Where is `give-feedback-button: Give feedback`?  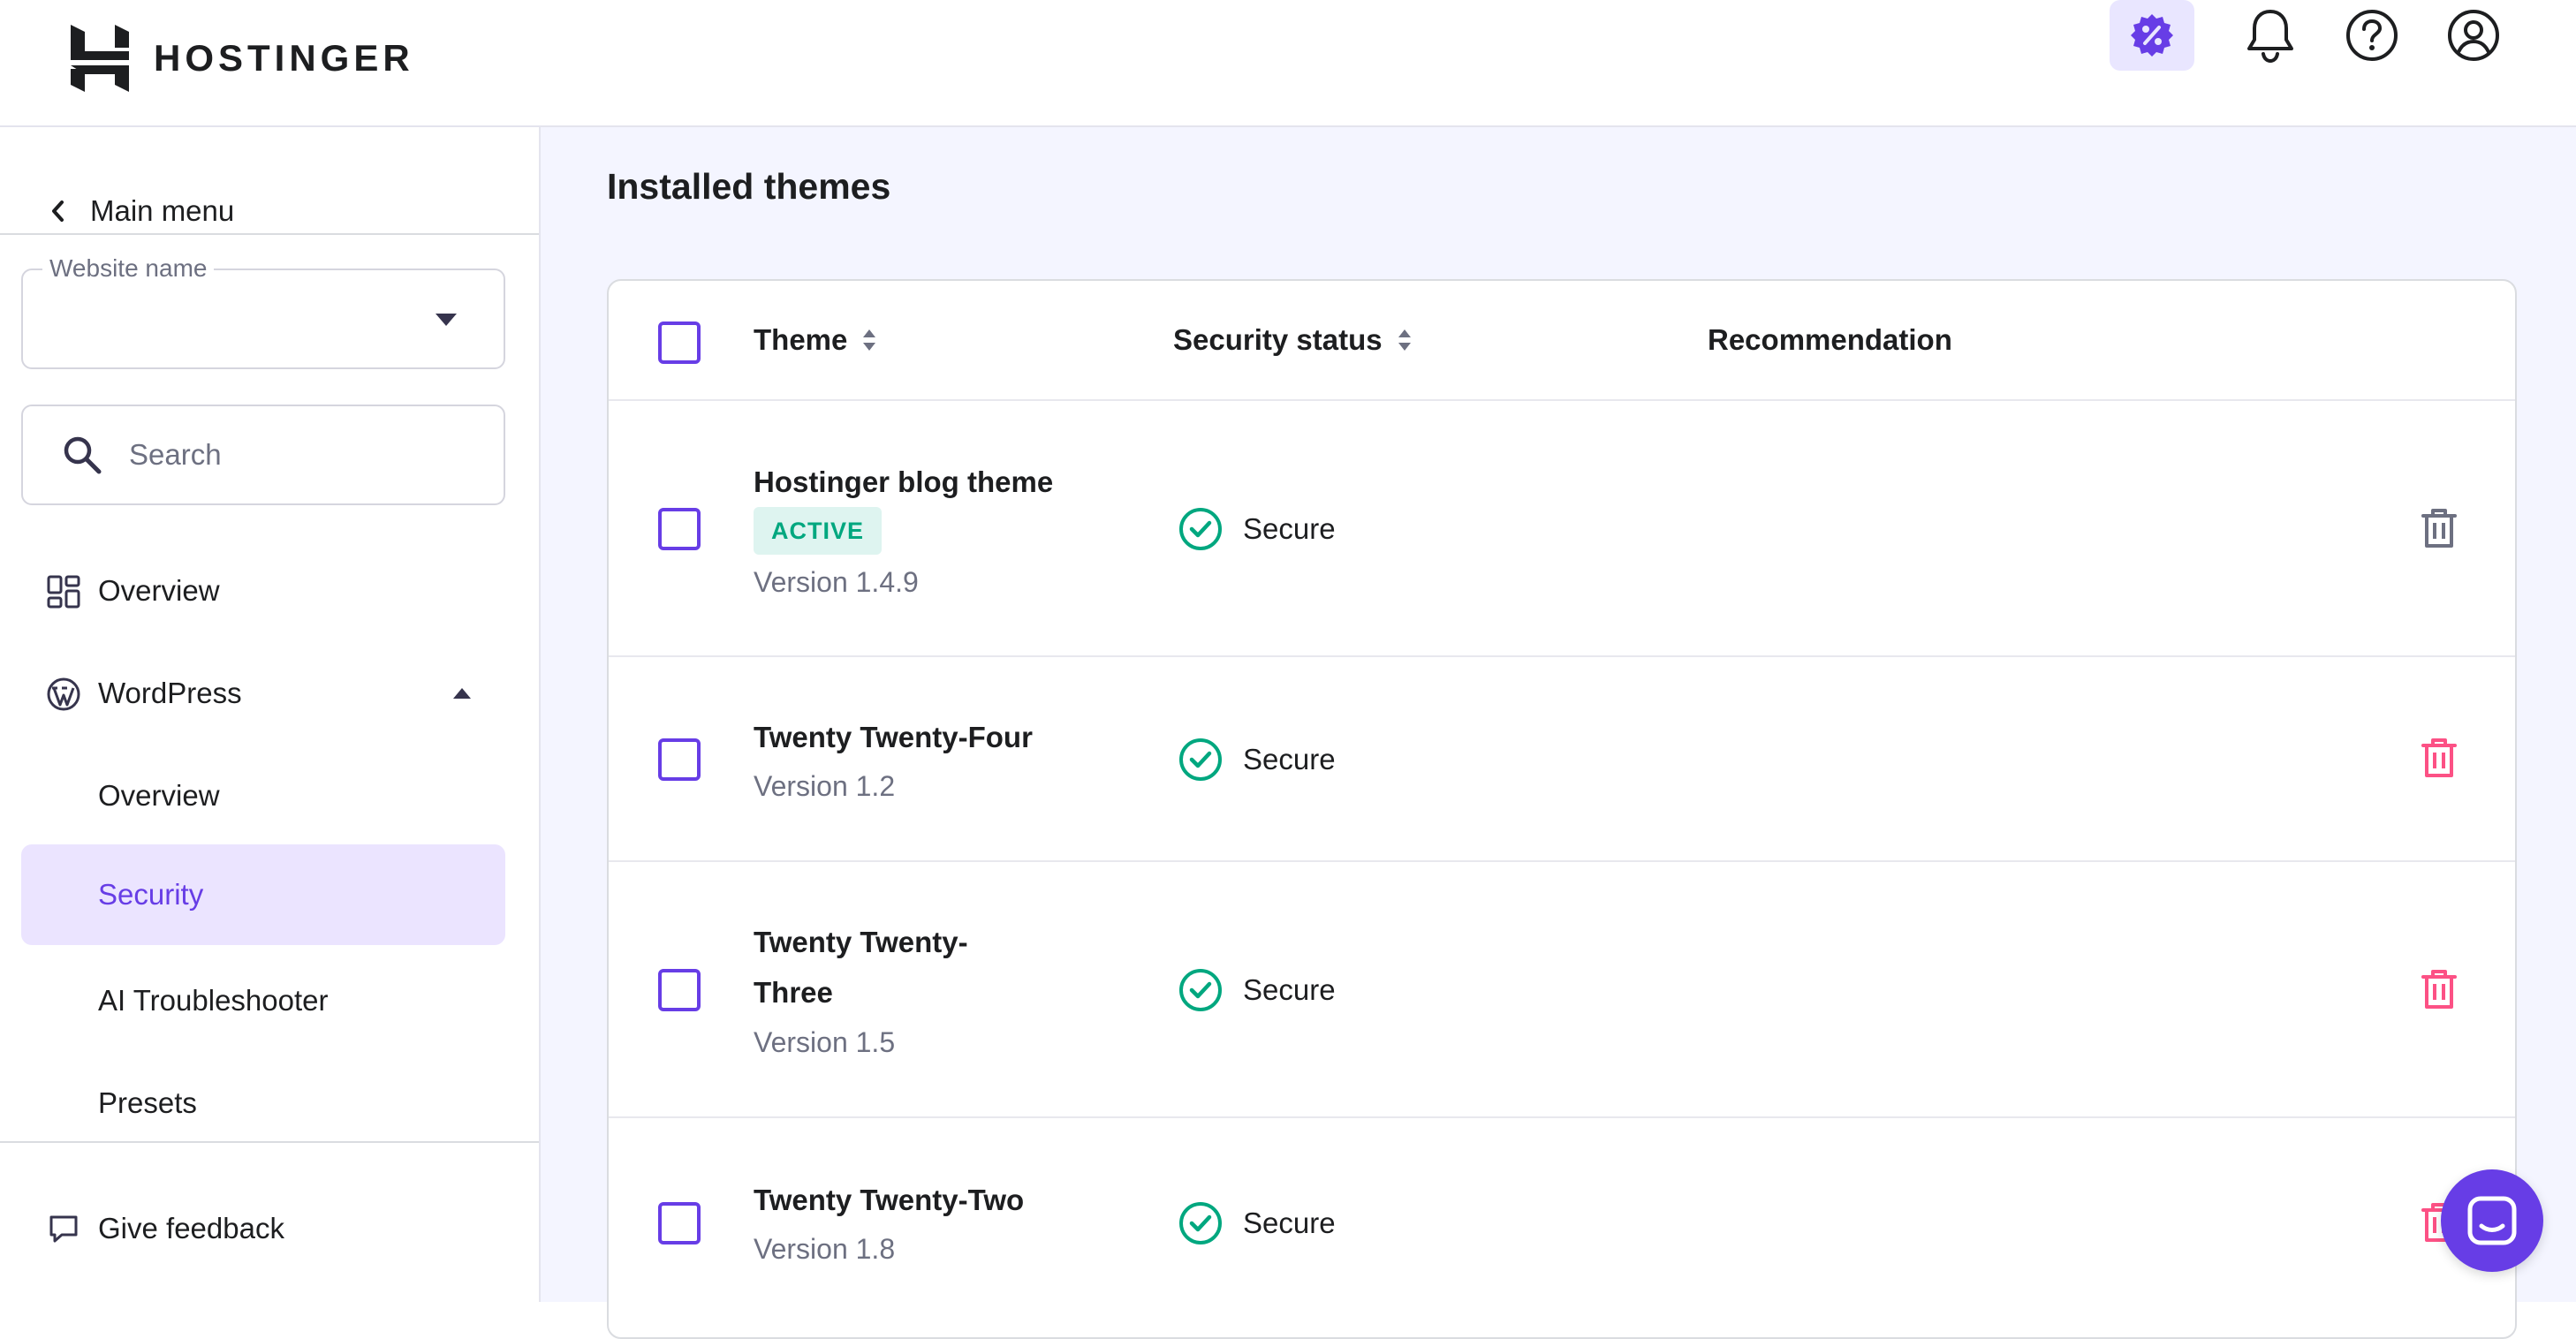 give-feedback-button: Give feedback is located at coordinates (263, 1229).